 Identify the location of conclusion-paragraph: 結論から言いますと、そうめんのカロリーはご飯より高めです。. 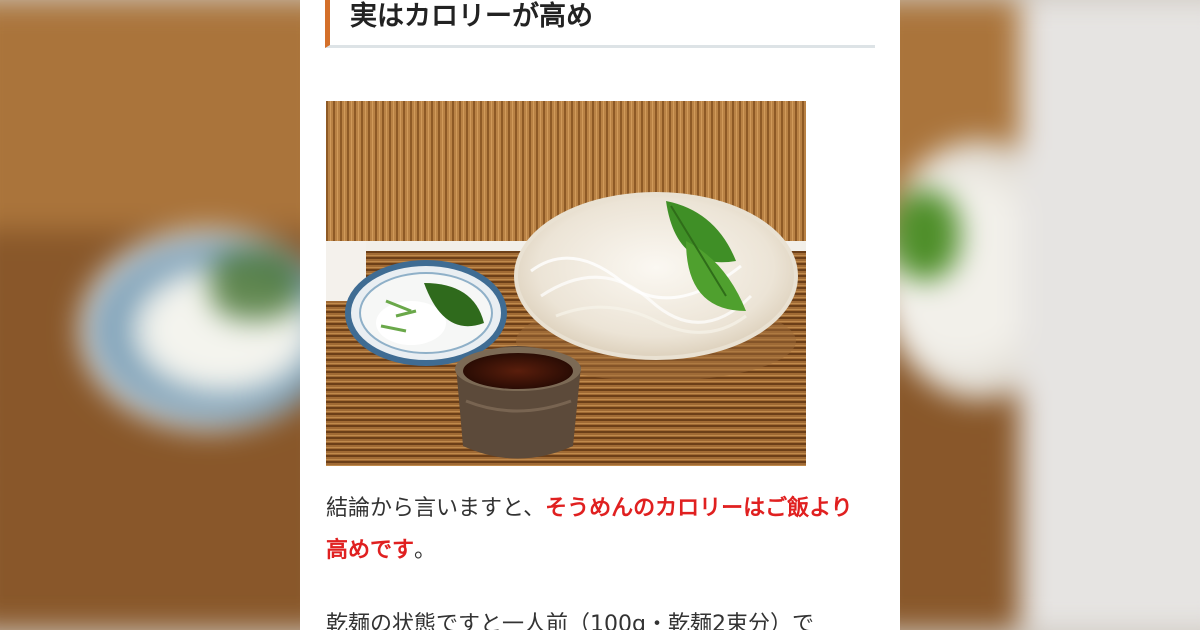
(596, 530).